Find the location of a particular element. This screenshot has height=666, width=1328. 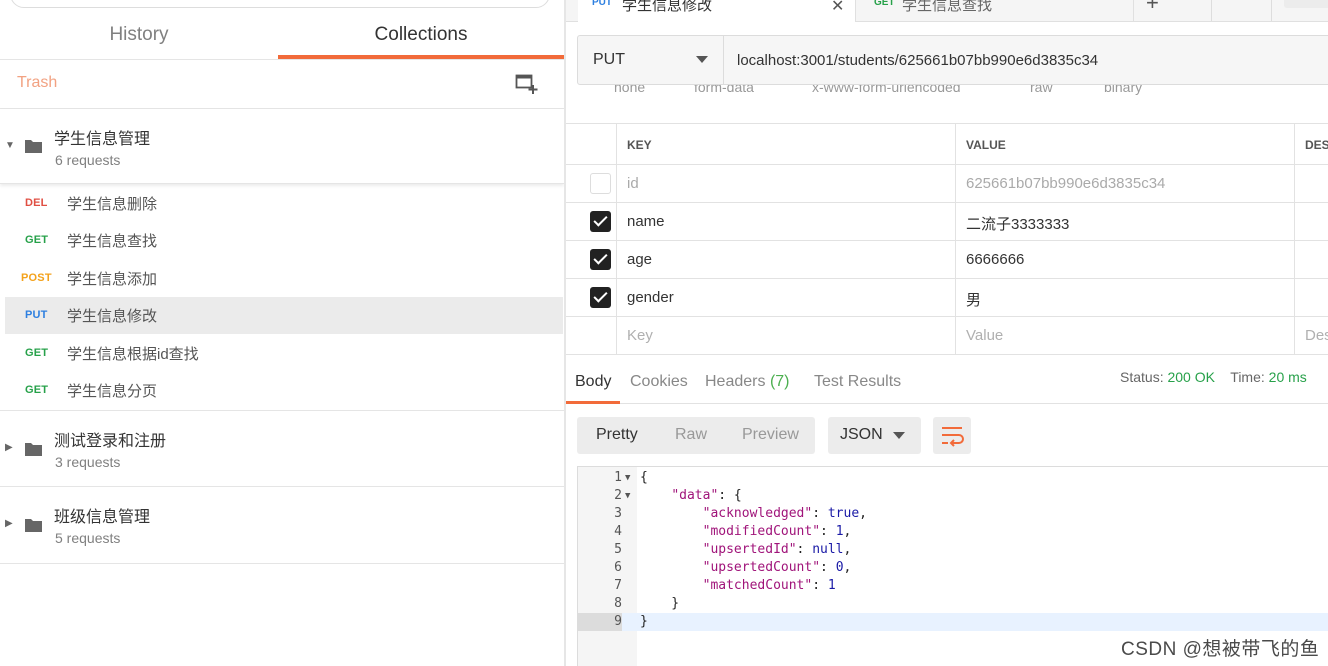

request-item: POST 学生信息添加 is located at coordinates (284, 278).